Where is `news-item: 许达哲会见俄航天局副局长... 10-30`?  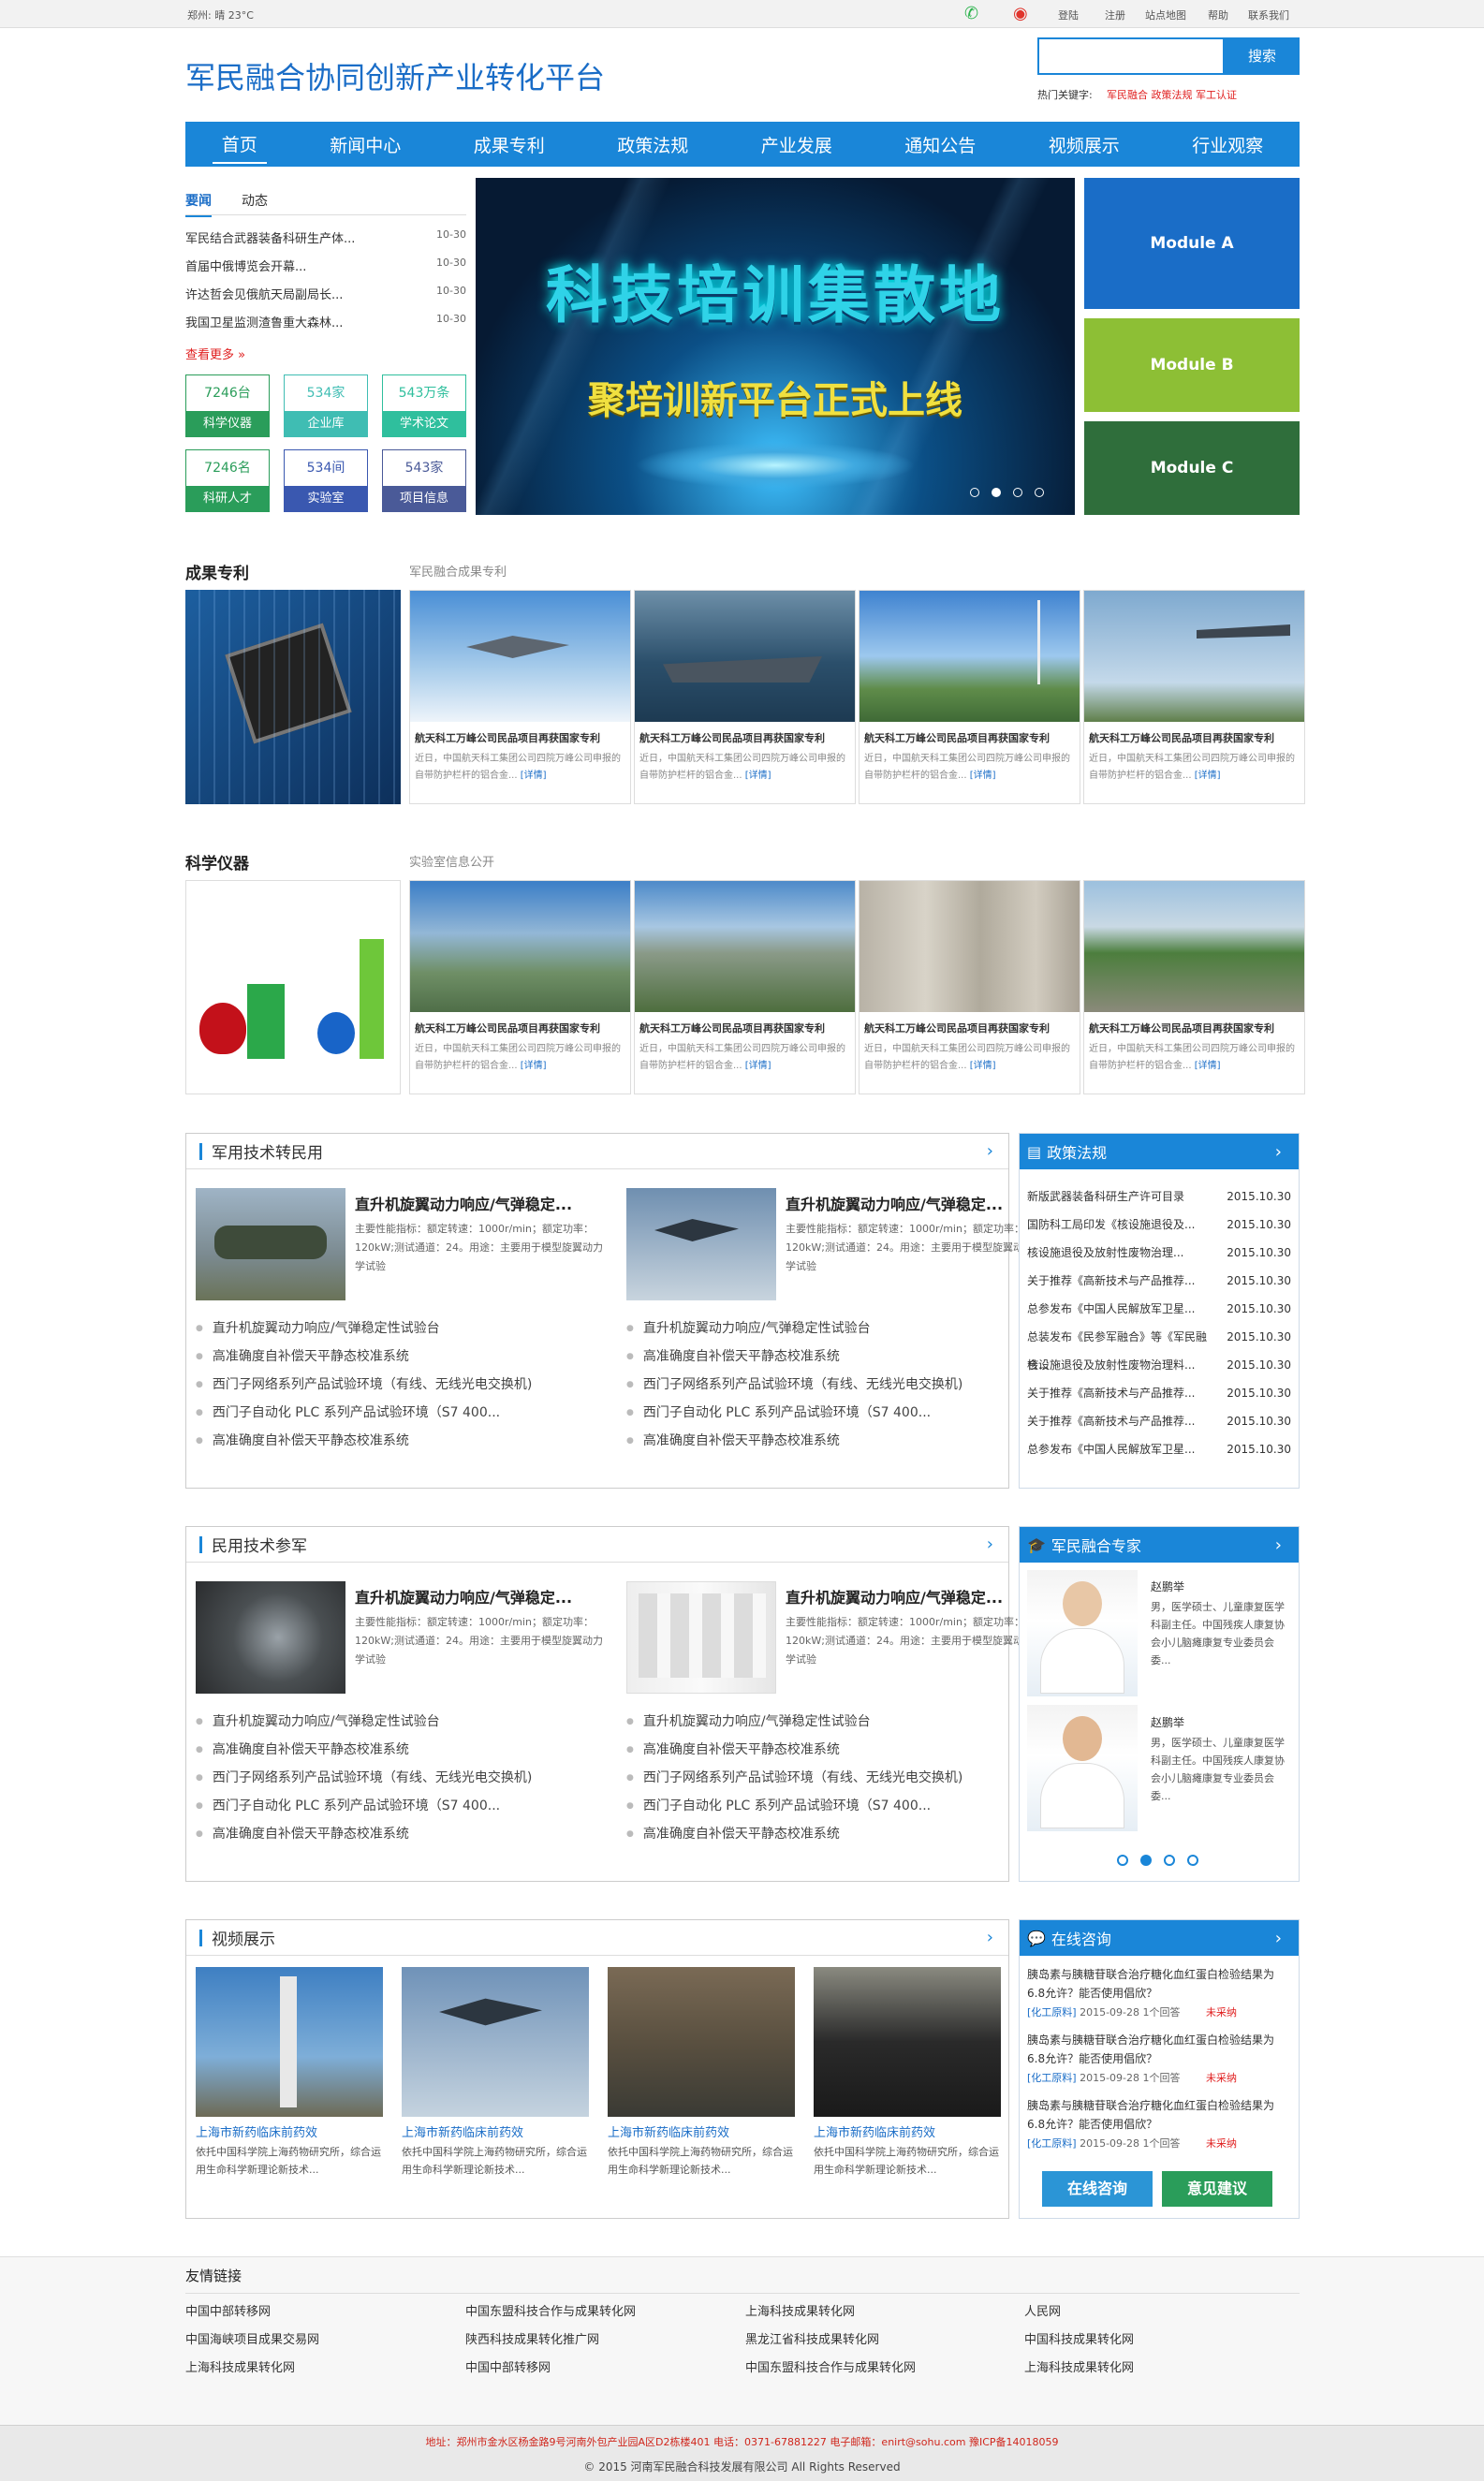
news-item: 许达哲会见俄航天局副局长... 10-30 is located at coordinates (325, 299).